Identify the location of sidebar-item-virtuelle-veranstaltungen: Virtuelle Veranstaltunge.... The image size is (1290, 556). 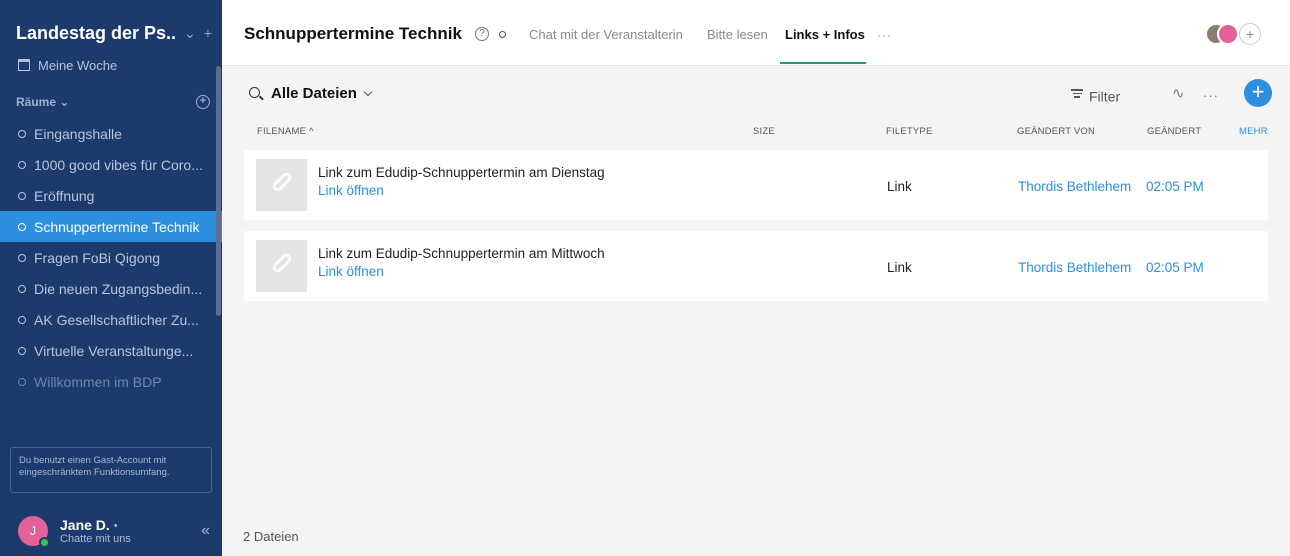
(111, 350).